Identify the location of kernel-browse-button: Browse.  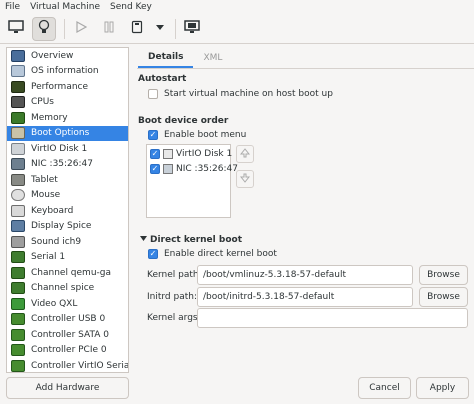
(443, 275).